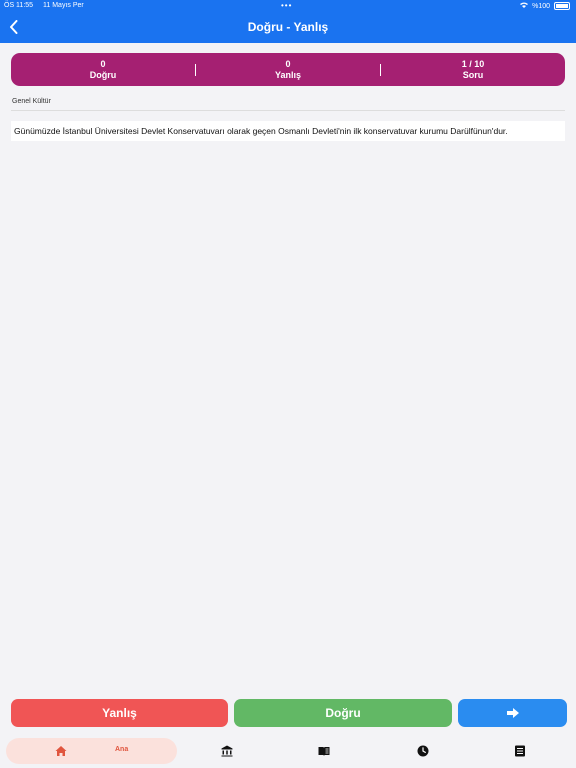 The width and height of the screenshot is (576, 768). What do you see at coordinates (103, 74) in the screenshot?
I see `correct-label: Doğru` at bounding box center [103, 74].